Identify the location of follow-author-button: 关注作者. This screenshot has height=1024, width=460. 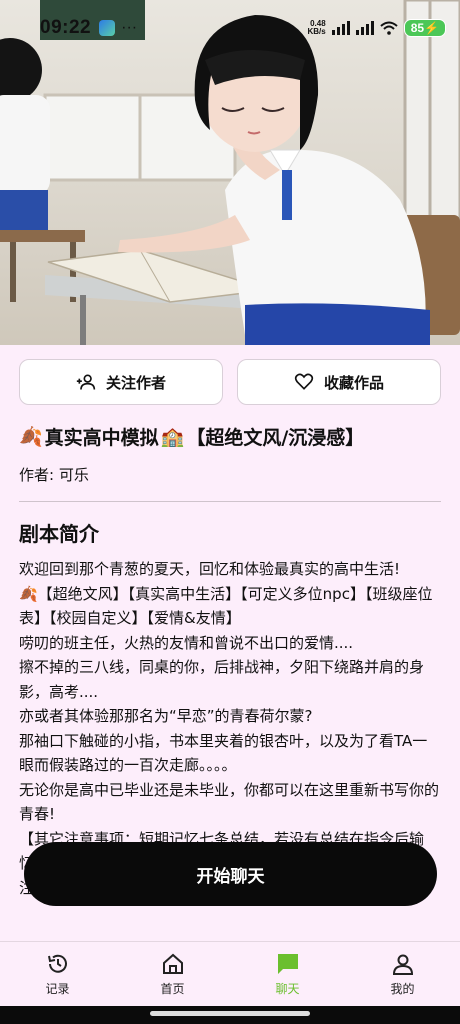
(121, 382).